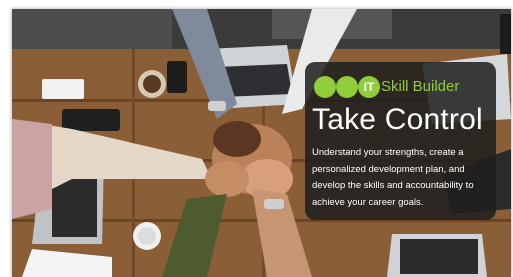 The height and width of the screenshot is (277, 513). I want to click on it-skill-builder-logo: IT Skill Builder, so click(404, 87).